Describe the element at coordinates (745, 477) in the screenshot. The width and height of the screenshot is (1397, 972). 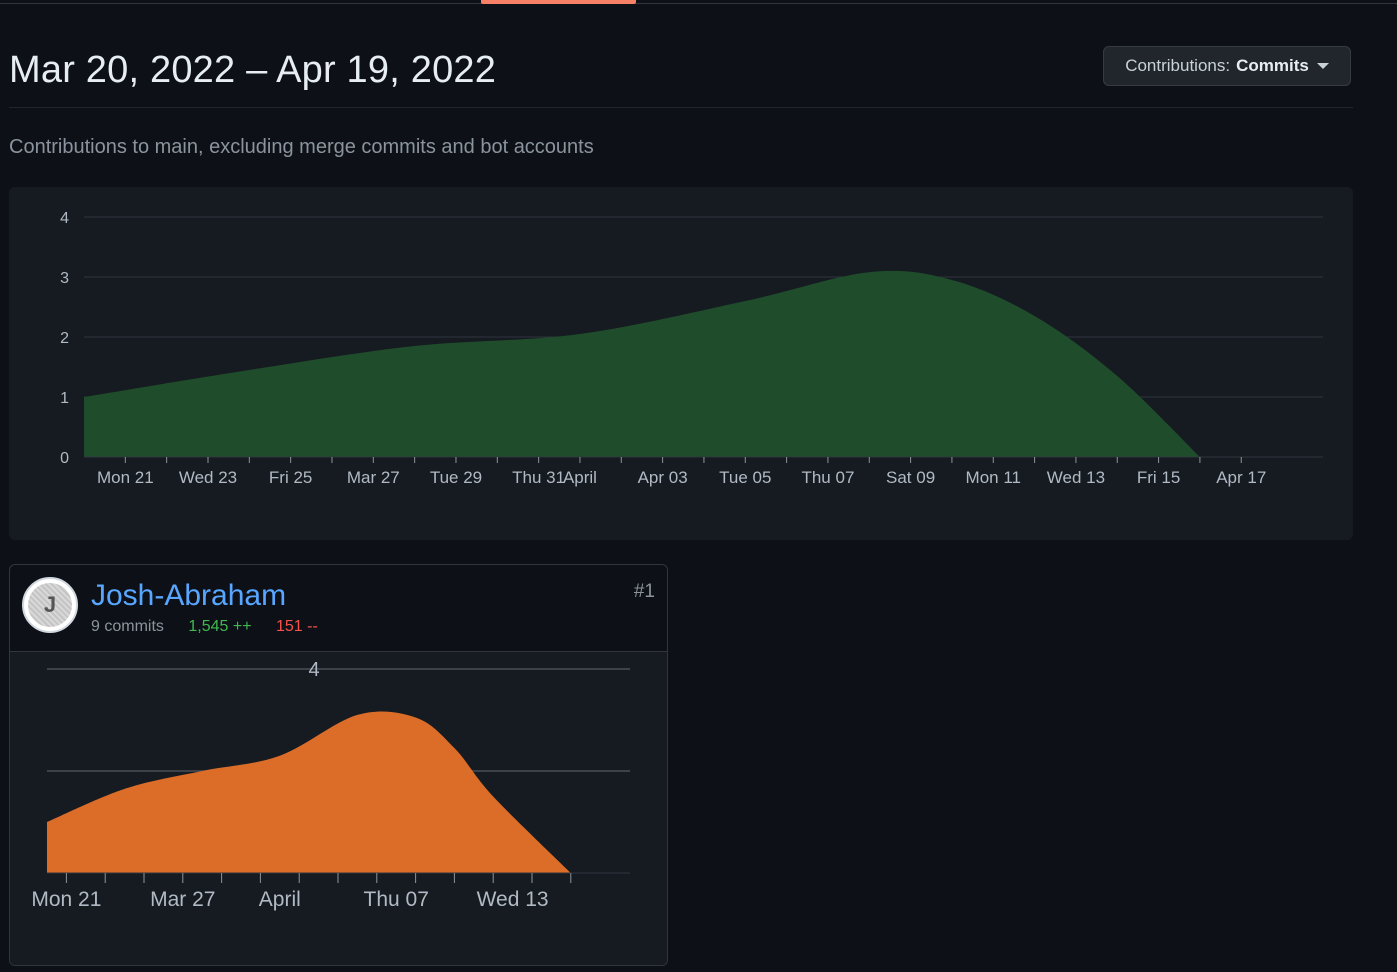
I see `x-tick-label: Tue 05` at that location.